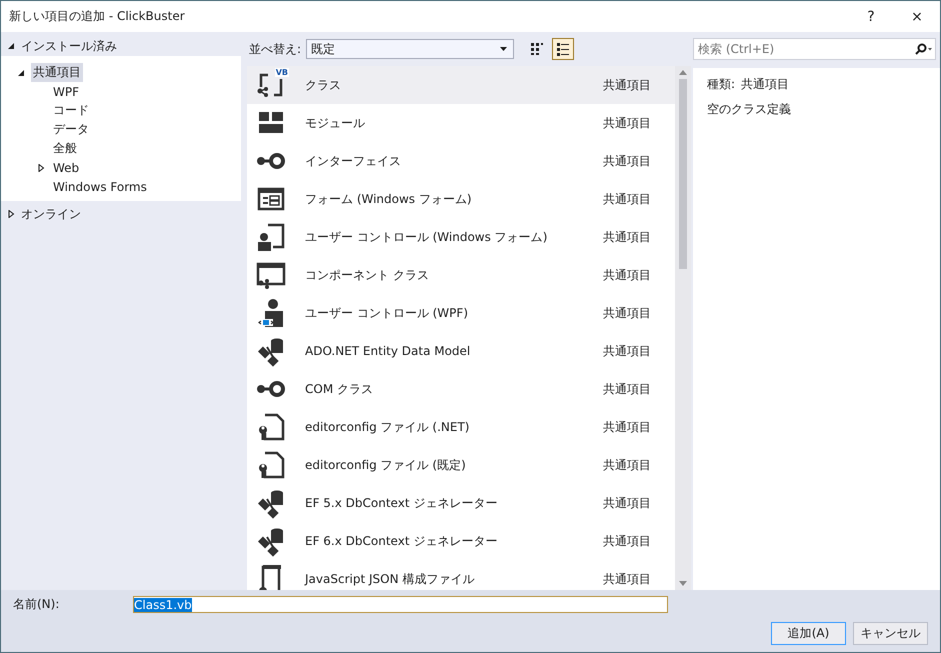 This screenshot has width=941, height=653. What do you see at coordinates (271, 237) in the screenshot?
I see `user-control-icon` at bounding box center [271, 237].